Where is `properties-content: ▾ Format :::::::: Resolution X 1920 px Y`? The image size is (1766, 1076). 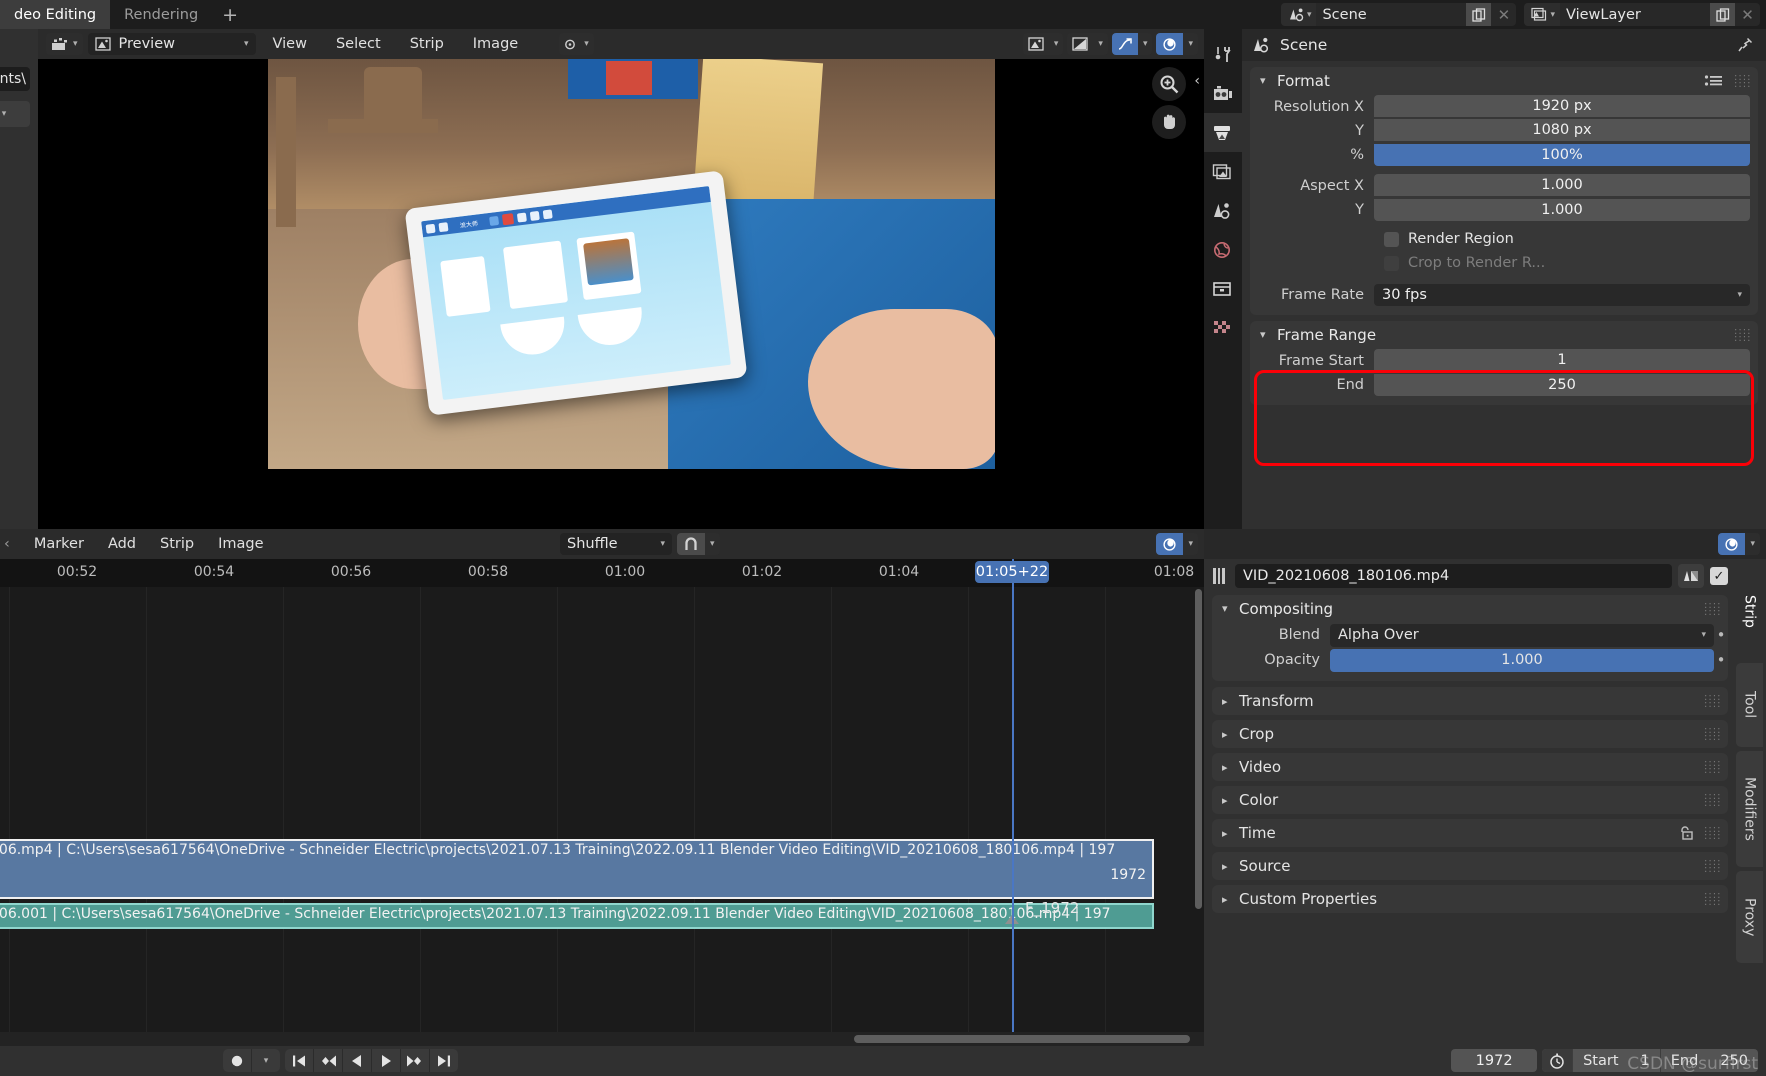
properties-content: ▾ Format :::::::: Resolution X 1920 px Y is located at coordinates (1504, 295).